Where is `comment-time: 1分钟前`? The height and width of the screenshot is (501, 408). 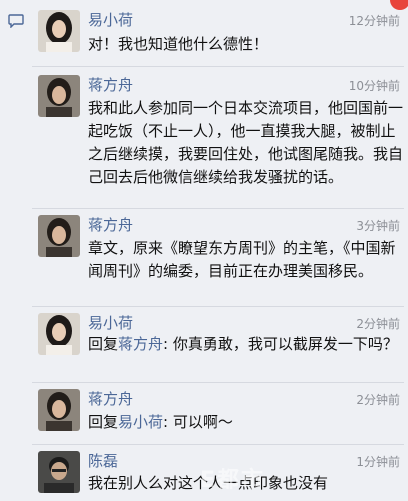
comment-time: 1分钟前 is located at coordinates (378, 462).